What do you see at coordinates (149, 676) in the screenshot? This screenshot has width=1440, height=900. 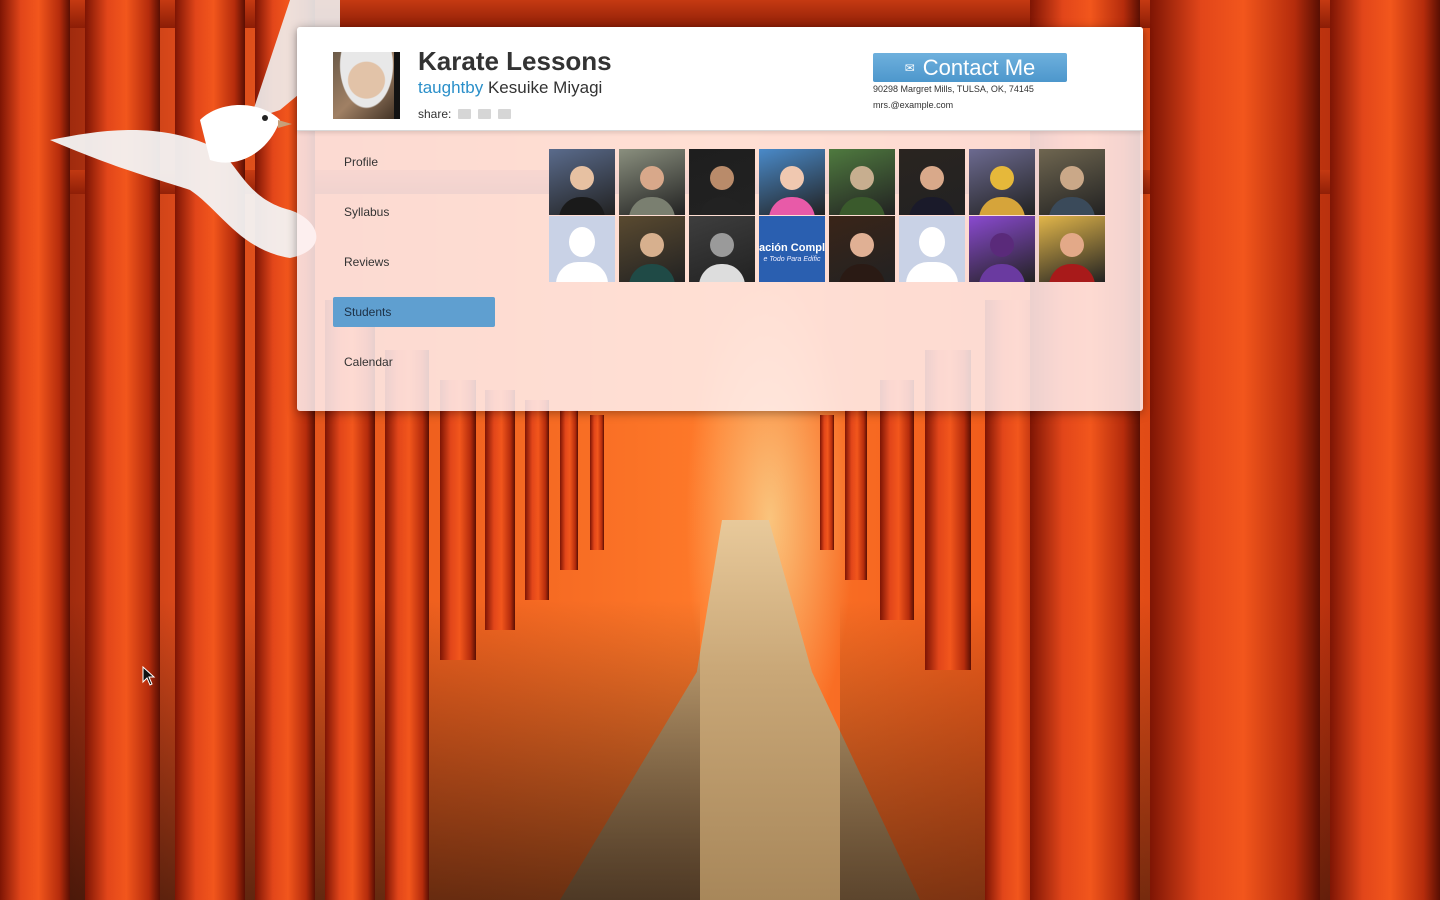 I see `mouse-cursor-icon` at bounding box center [149, 676].